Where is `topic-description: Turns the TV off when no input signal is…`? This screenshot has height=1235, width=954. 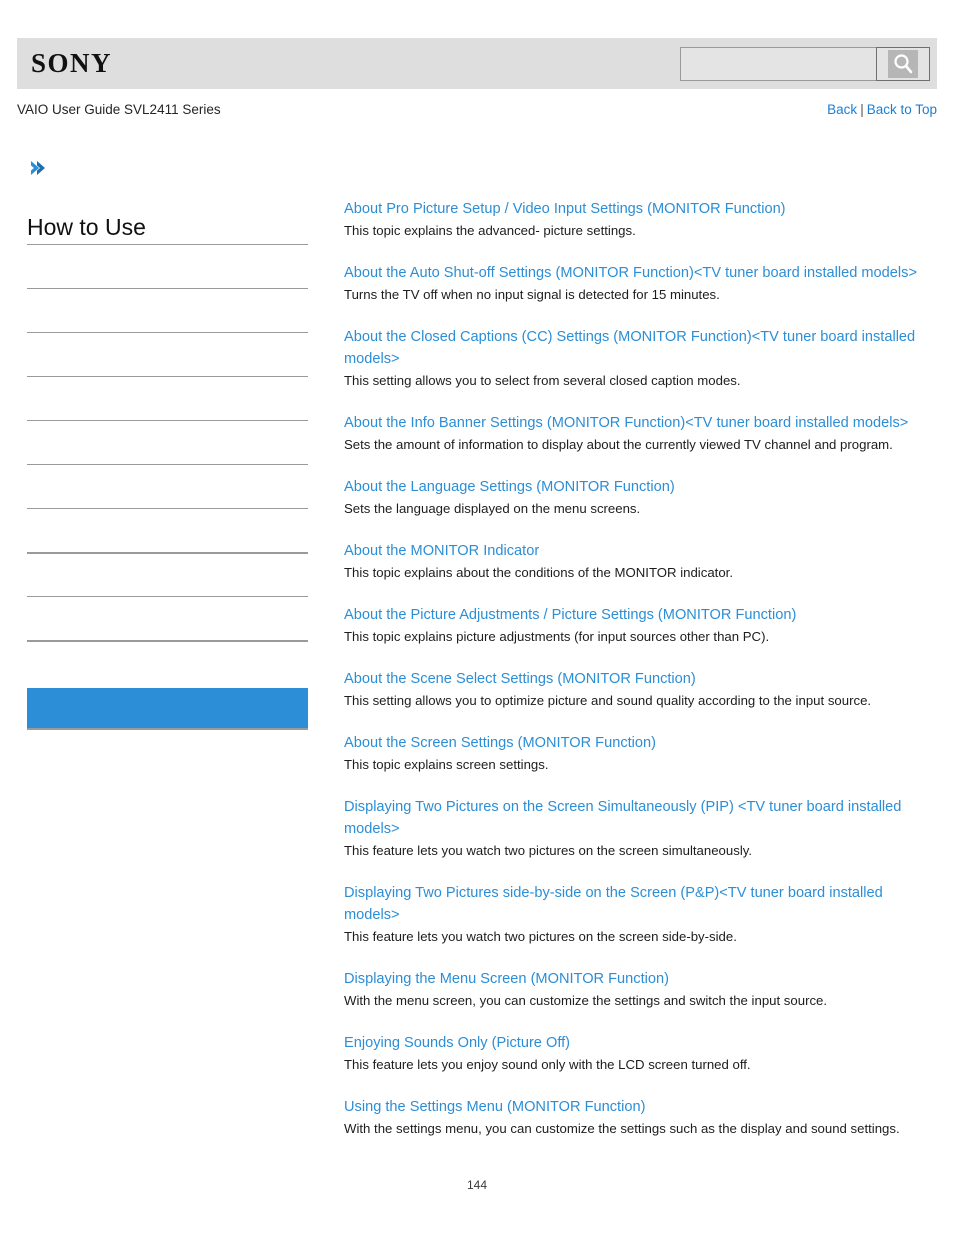 topic-description: Turns the TV off when no input signal is… is located at coordinates (532, 294).